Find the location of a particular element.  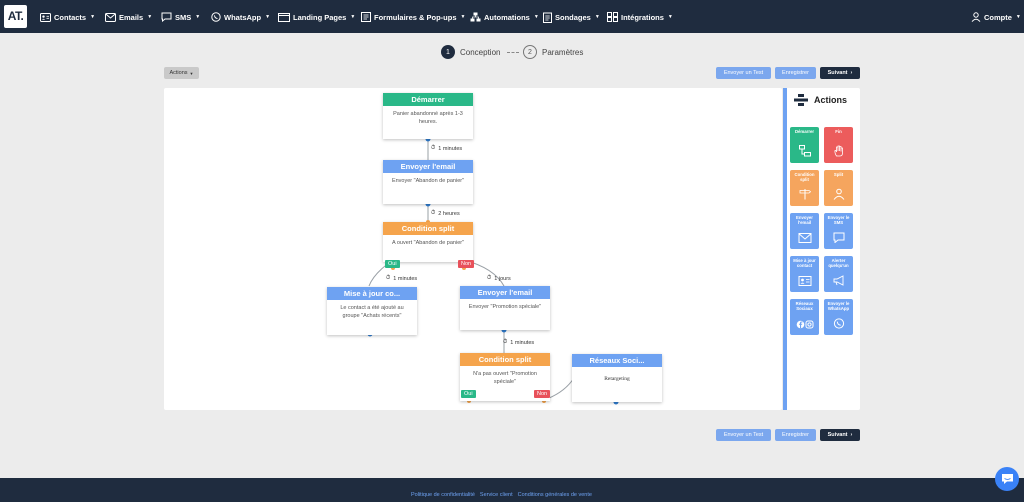

action-tile-condition-split: Condition split is located at coordinates (804, 188).